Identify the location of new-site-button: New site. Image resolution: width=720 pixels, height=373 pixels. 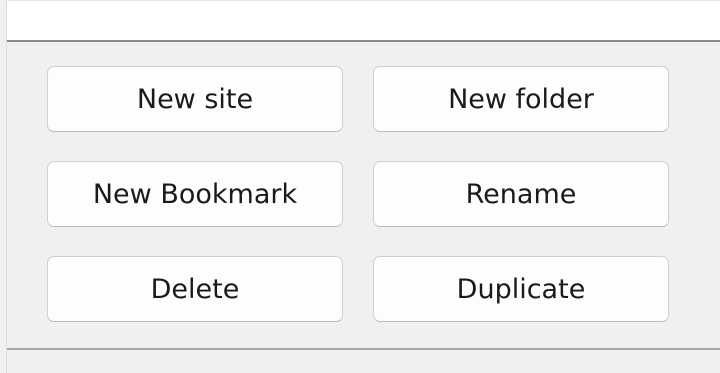
(195, 99).